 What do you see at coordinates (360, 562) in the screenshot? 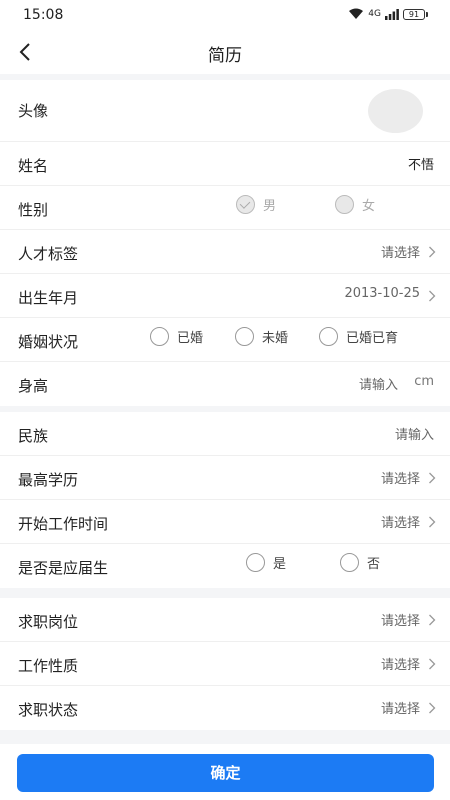
I see `graduate-option-no: 否` at bounding box center [360, 562].